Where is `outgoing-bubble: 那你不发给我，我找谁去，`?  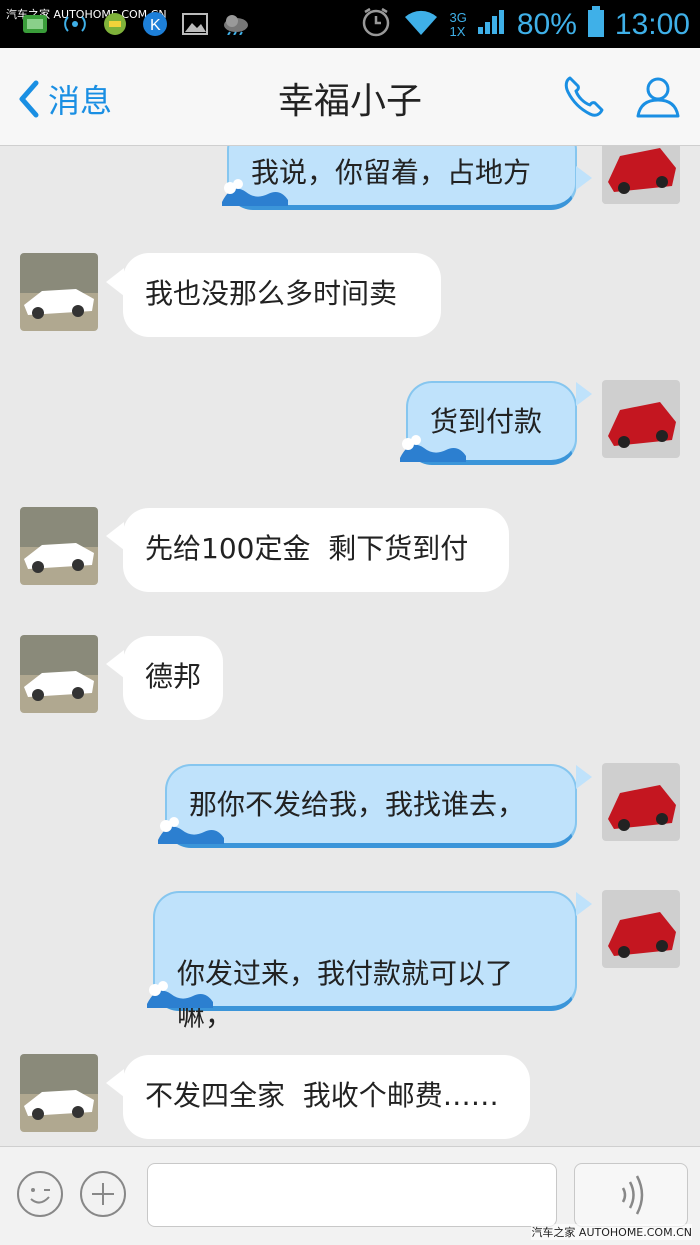 outgoing-bubble: 那你不发给我，我找谁去， is located at coordinates (371, 806).